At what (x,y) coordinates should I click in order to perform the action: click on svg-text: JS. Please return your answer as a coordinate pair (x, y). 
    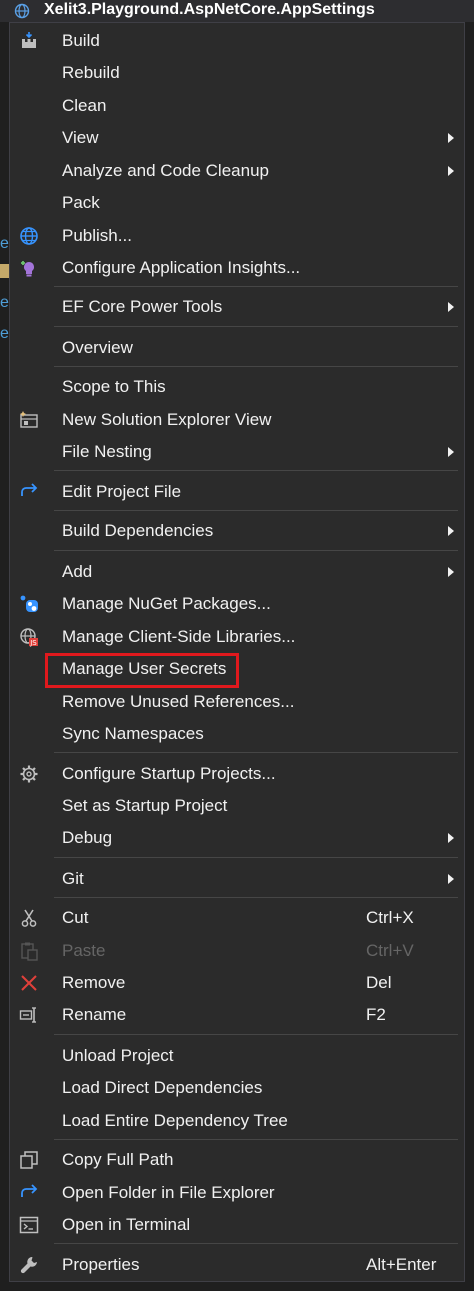
    Looking at the image, I should click on (33, 643).